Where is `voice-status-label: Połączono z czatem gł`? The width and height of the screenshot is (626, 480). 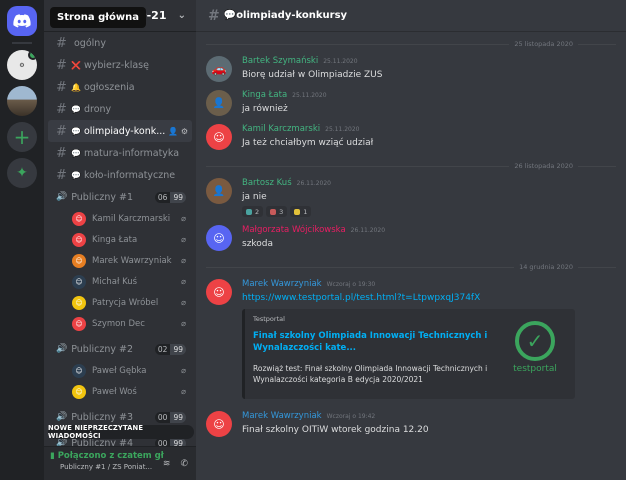 voice-status-label: Połączono z czatem gł is located at coordinates (110, 456).